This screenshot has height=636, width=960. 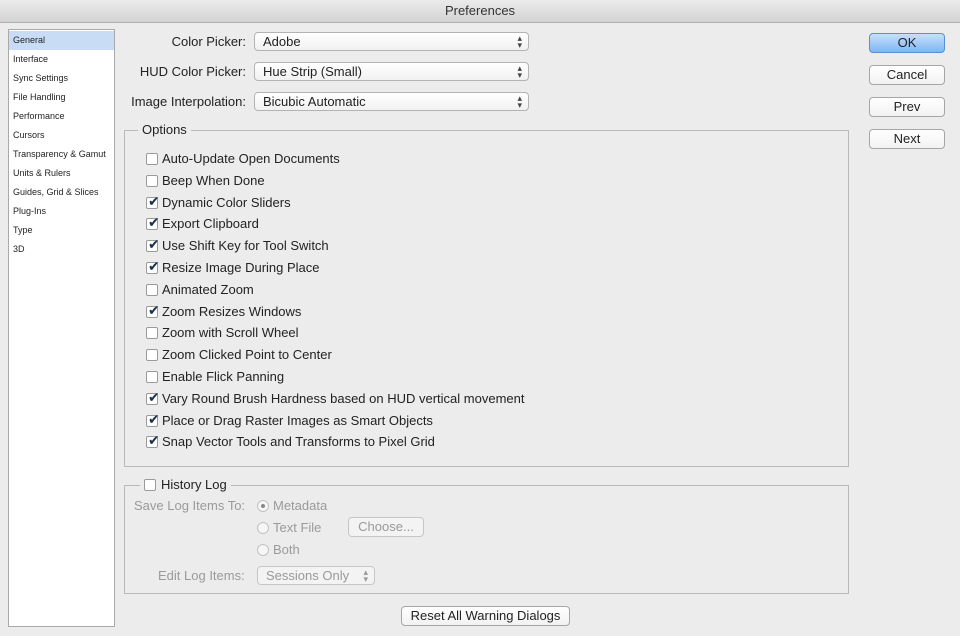 I want to click on option-label: Animated Zoom, so click(x=208, y=289).